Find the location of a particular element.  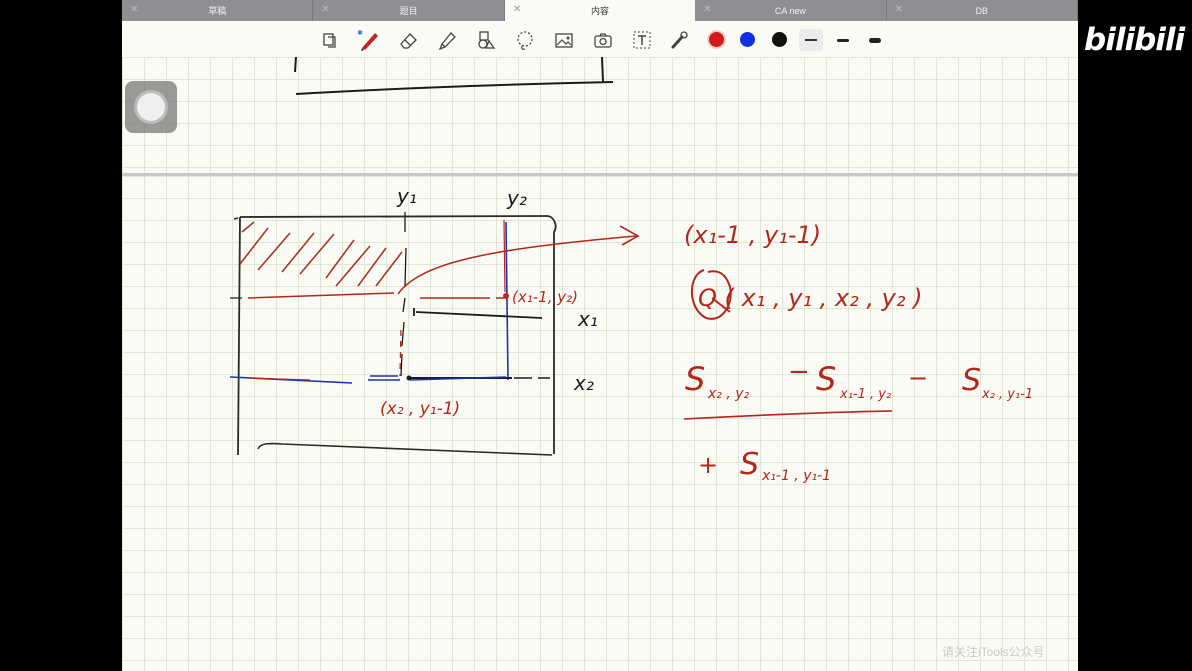

caption-watermark: 请关注iTools公众号 is located at coordinates (993, 652).